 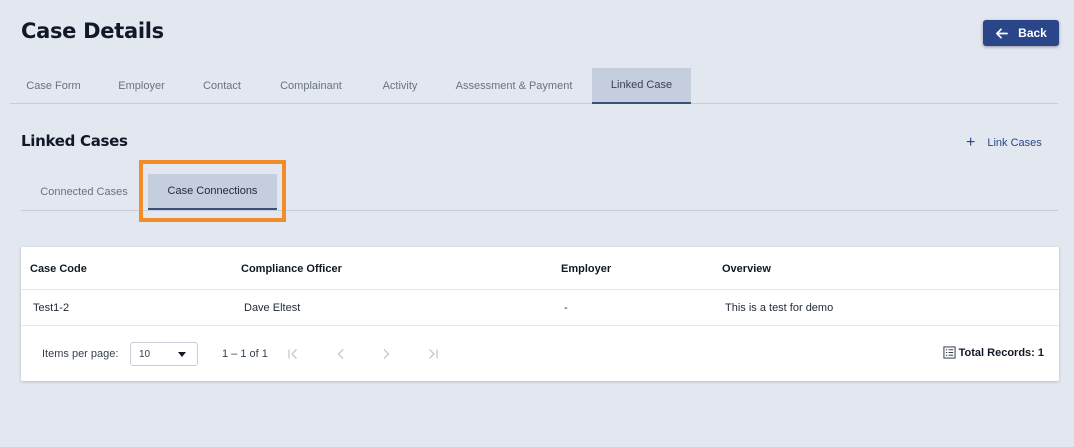 I want to click on column-header-compliance-officer: Compliance Officer, so click(x=291, y=269).